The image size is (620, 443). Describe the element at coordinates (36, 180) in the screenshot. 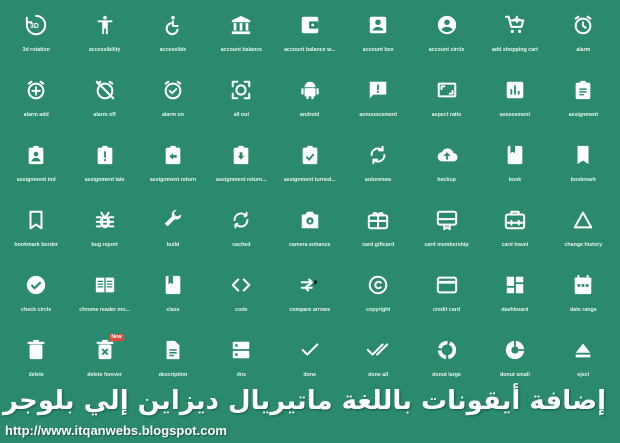

I see `icon-label: assignment ind` at that location.